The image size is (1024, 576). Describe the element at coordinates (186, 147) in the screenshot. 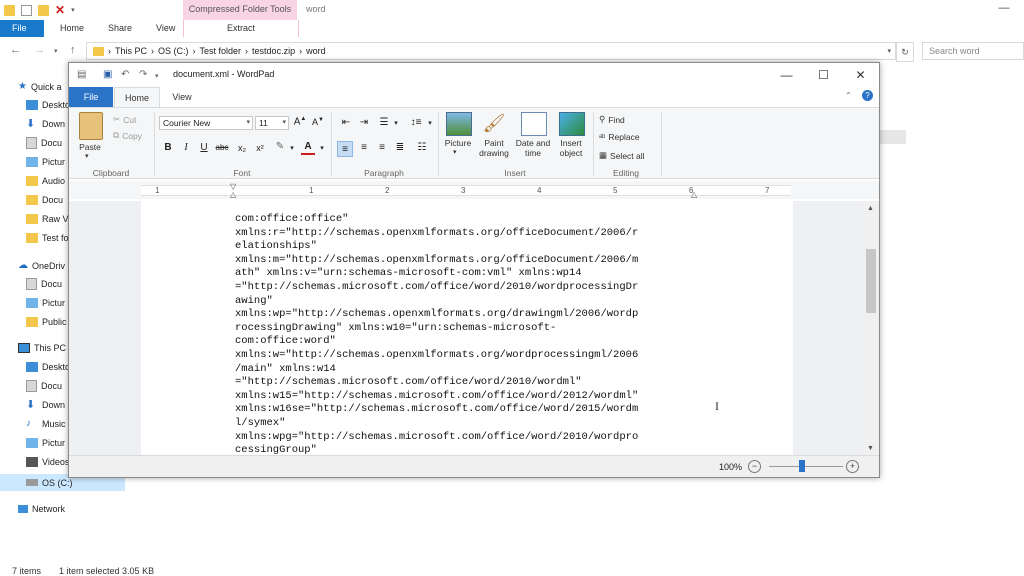

I see `italic-icon: I` at that location.